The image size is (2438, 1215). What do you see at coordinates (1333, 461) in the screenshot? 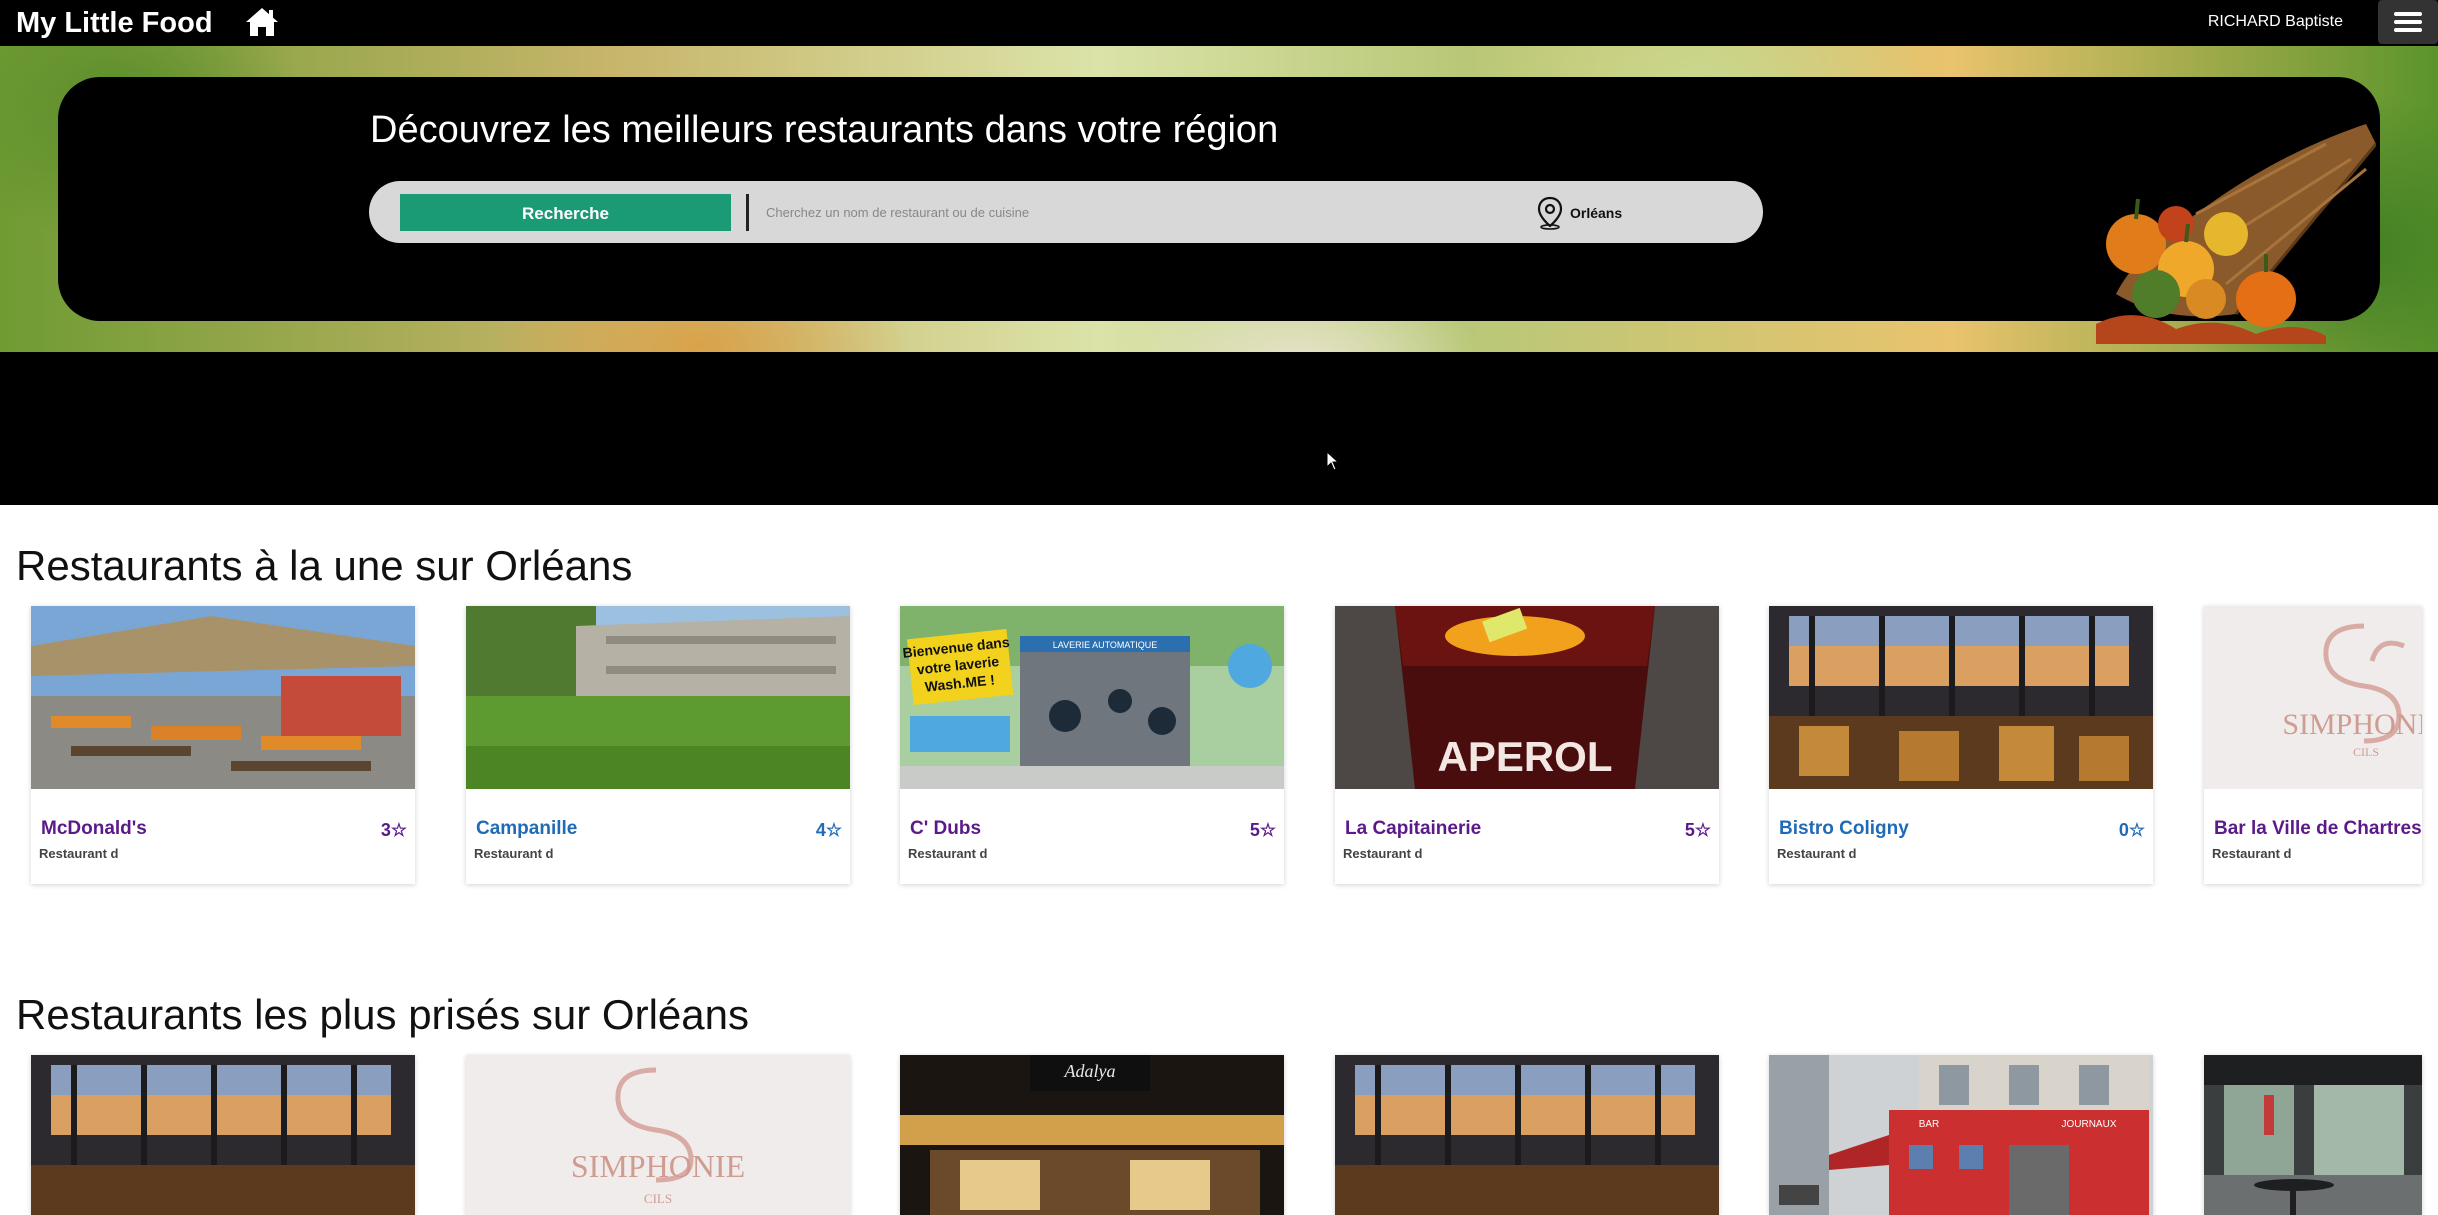
I see `mouse-cursor-icon` at bounding box center [1333, 461].